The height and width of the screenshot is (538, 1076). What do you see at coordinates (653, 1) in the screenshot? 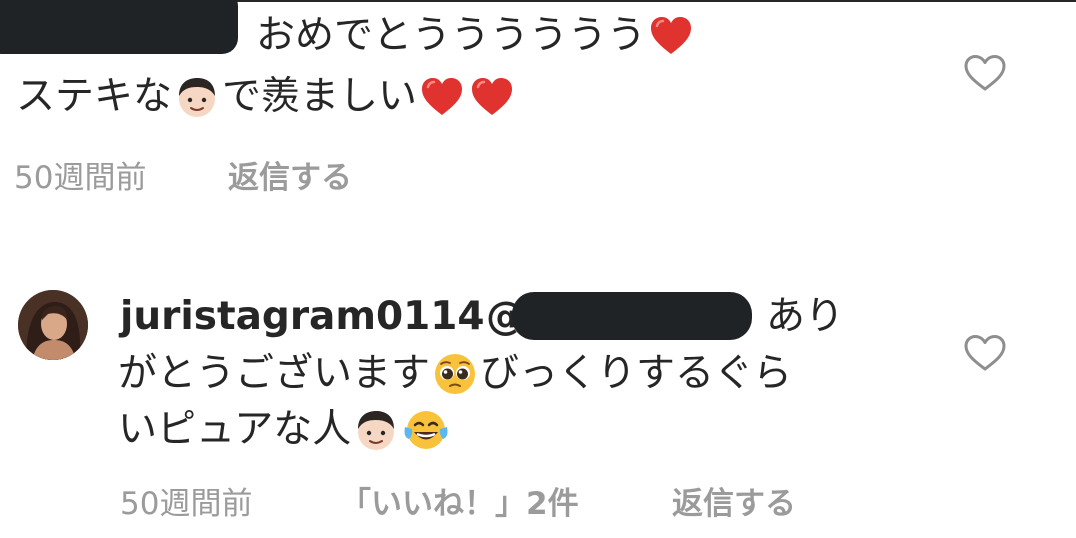
I see `top-divider` at bounding box center [653, 1].